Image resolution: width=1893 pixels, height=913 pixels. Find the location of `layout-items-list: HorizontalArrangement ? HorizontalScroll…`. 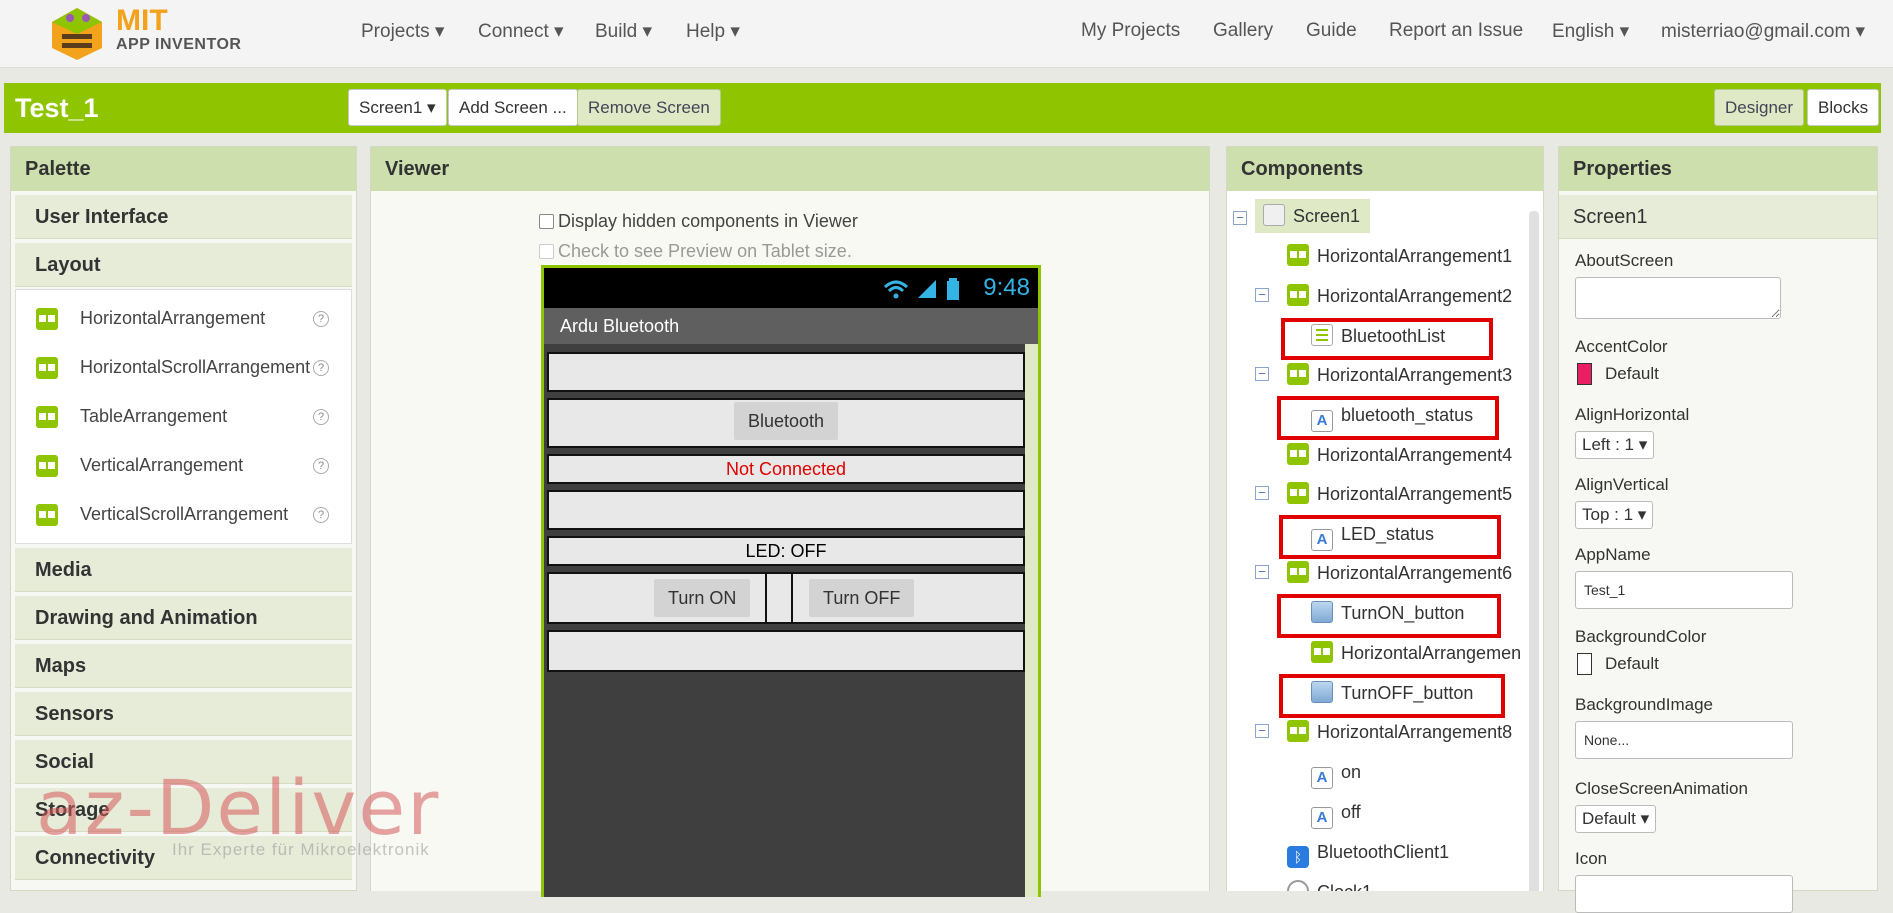

layout-items-list: HorizontalArrangement ? HorizontalScroll… is located at coordinates (183, 416).